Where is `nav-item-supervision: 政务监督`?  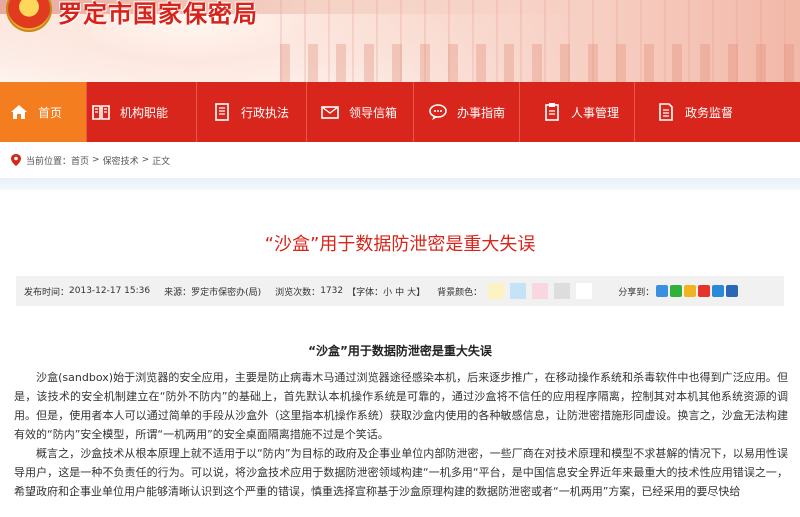 nav-item-supervision: 政务监督 is located at coordinates (717, 112).